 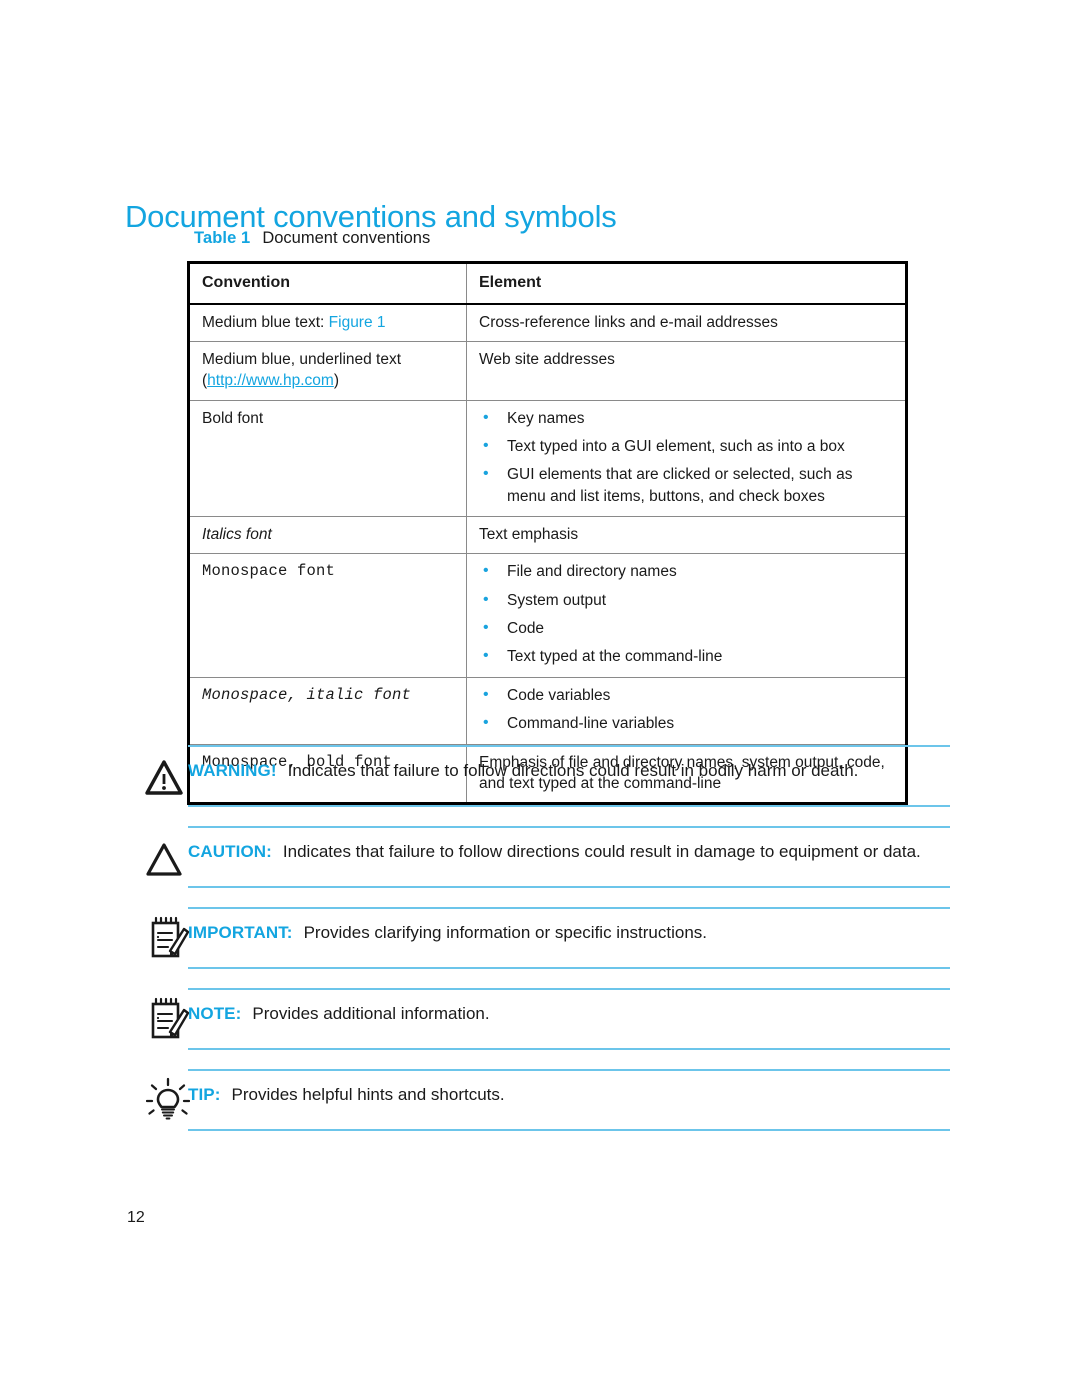 I want to click on table-row: Italics font Text emphasis, so click(x=547, y=535).